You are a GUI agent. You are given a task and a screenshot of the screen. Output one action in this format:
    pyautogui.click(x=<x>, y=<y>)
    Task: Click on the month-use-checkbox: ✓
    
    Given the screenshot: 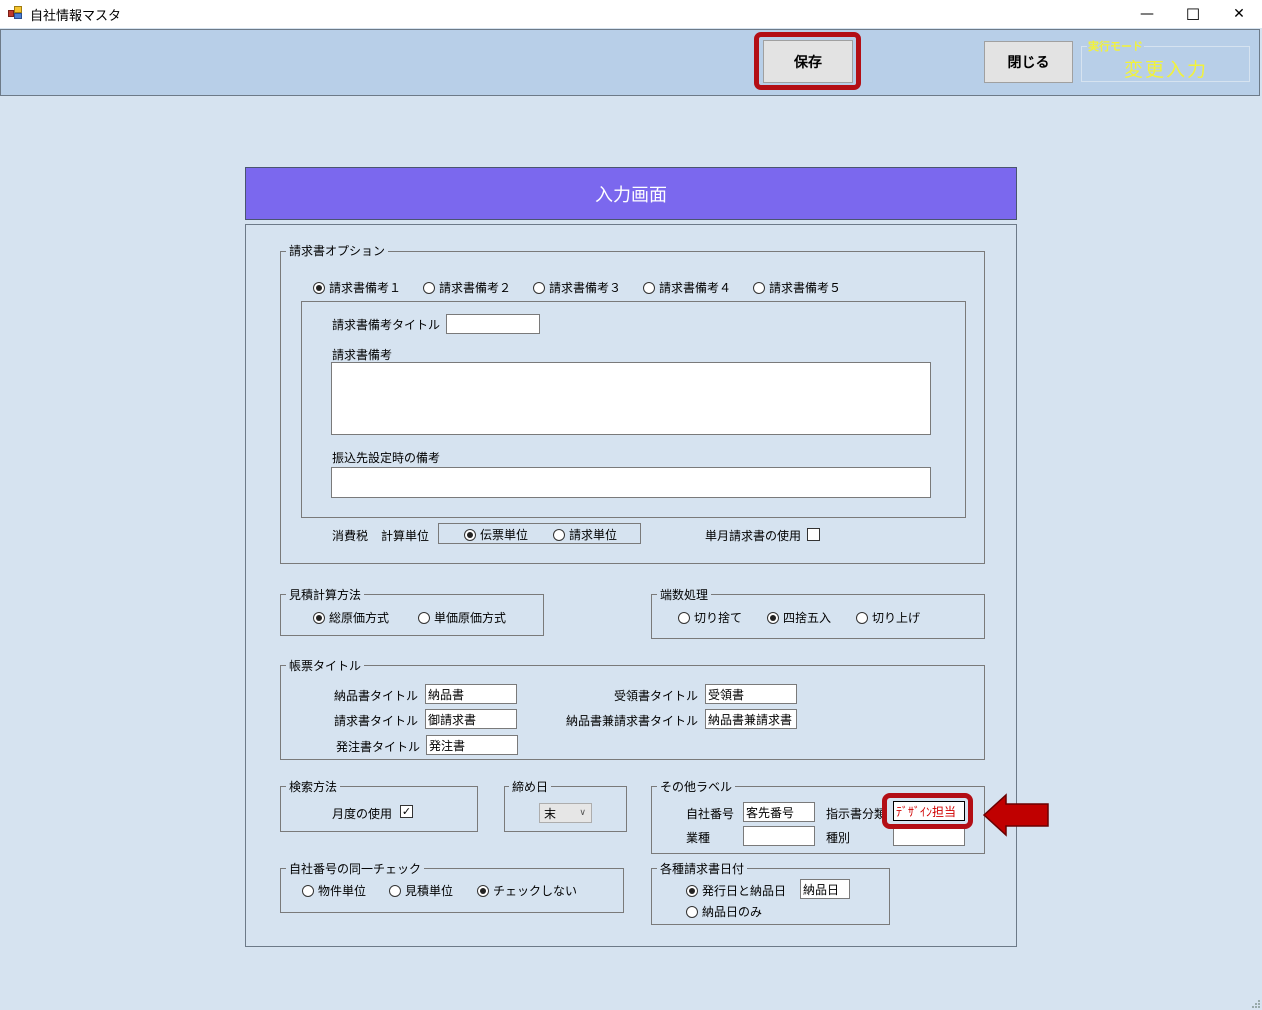 What is the action you would take?
    pyautogui.click(x=406, y=811)
    